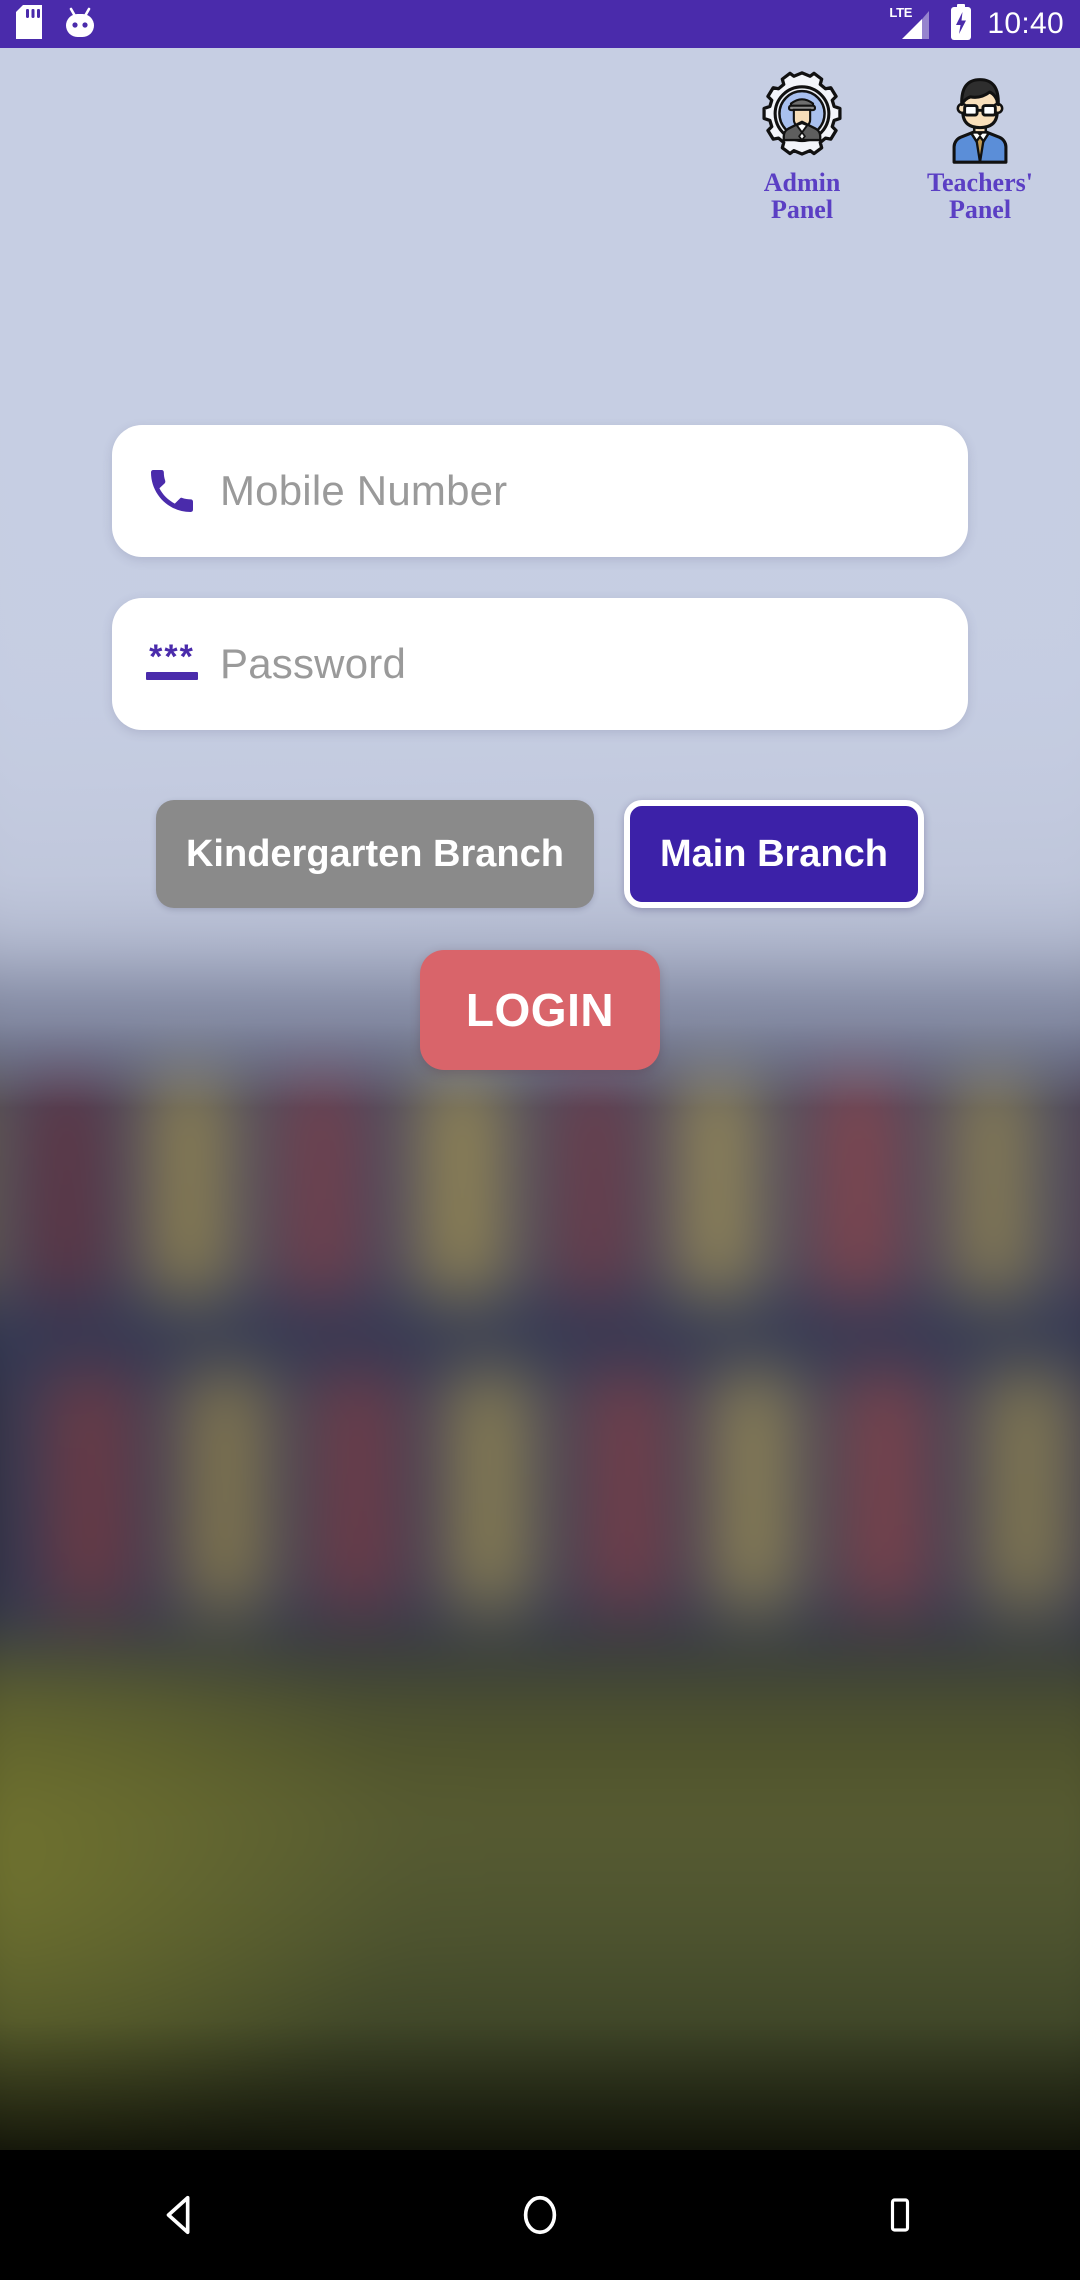  I want to click on teacher-avatar-icon, so click(980, 121).